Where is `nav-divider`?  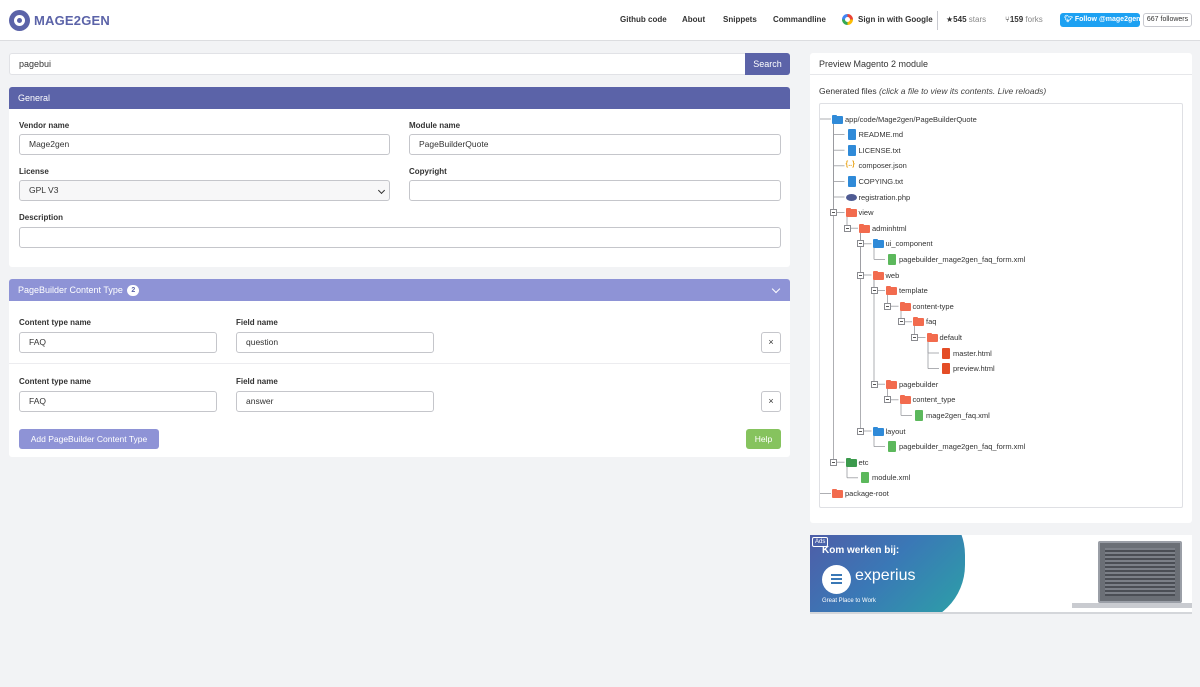 nav-divider is located at coordinates (937, 20).